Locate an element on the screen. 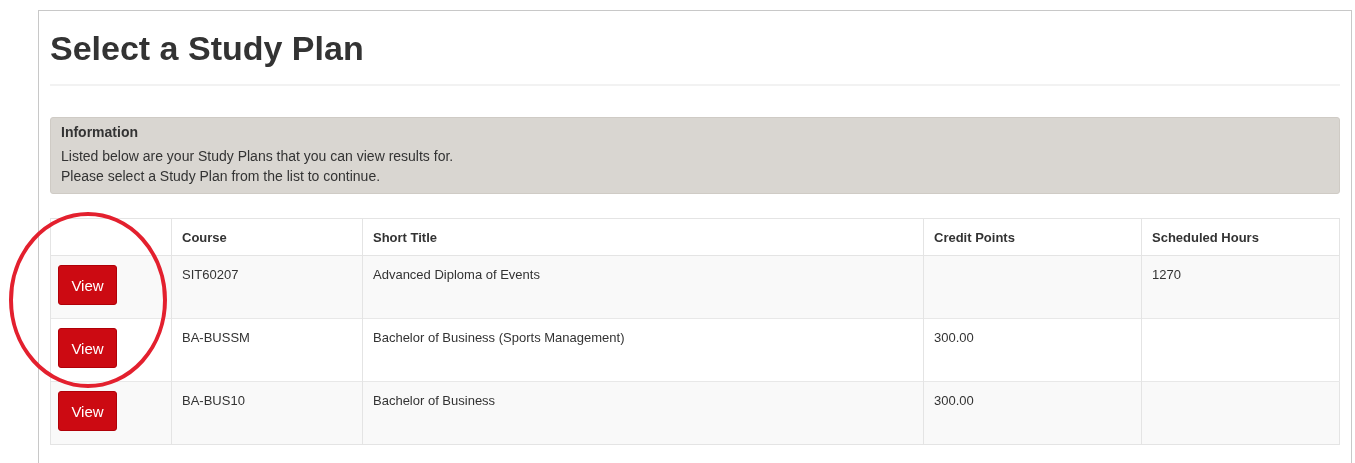  information-heading: Information is located at coordinates (99, 132).